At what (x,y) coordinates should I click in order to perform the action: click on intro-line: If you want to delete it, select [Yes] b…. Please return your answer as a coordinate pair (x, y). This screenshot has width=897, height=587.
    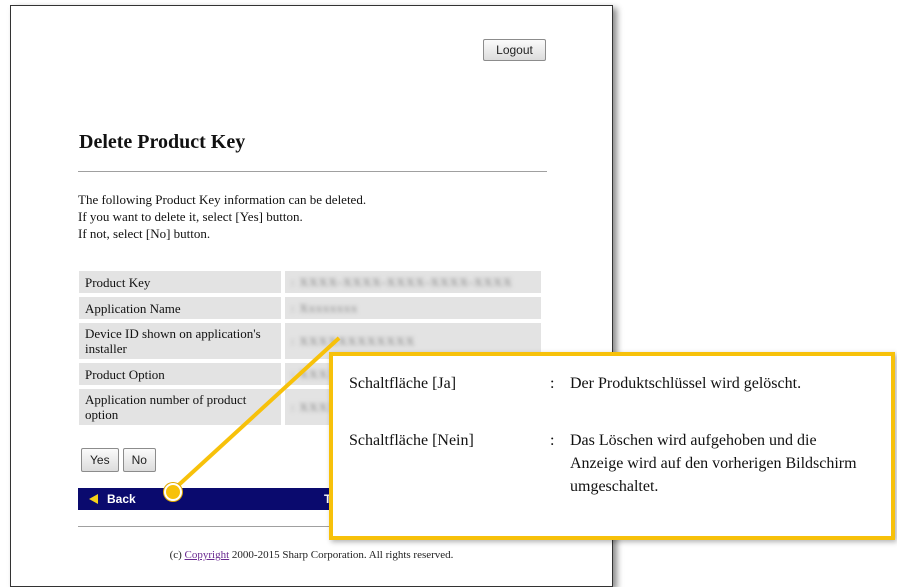
    Looking at the image, I should click on (190, 216).